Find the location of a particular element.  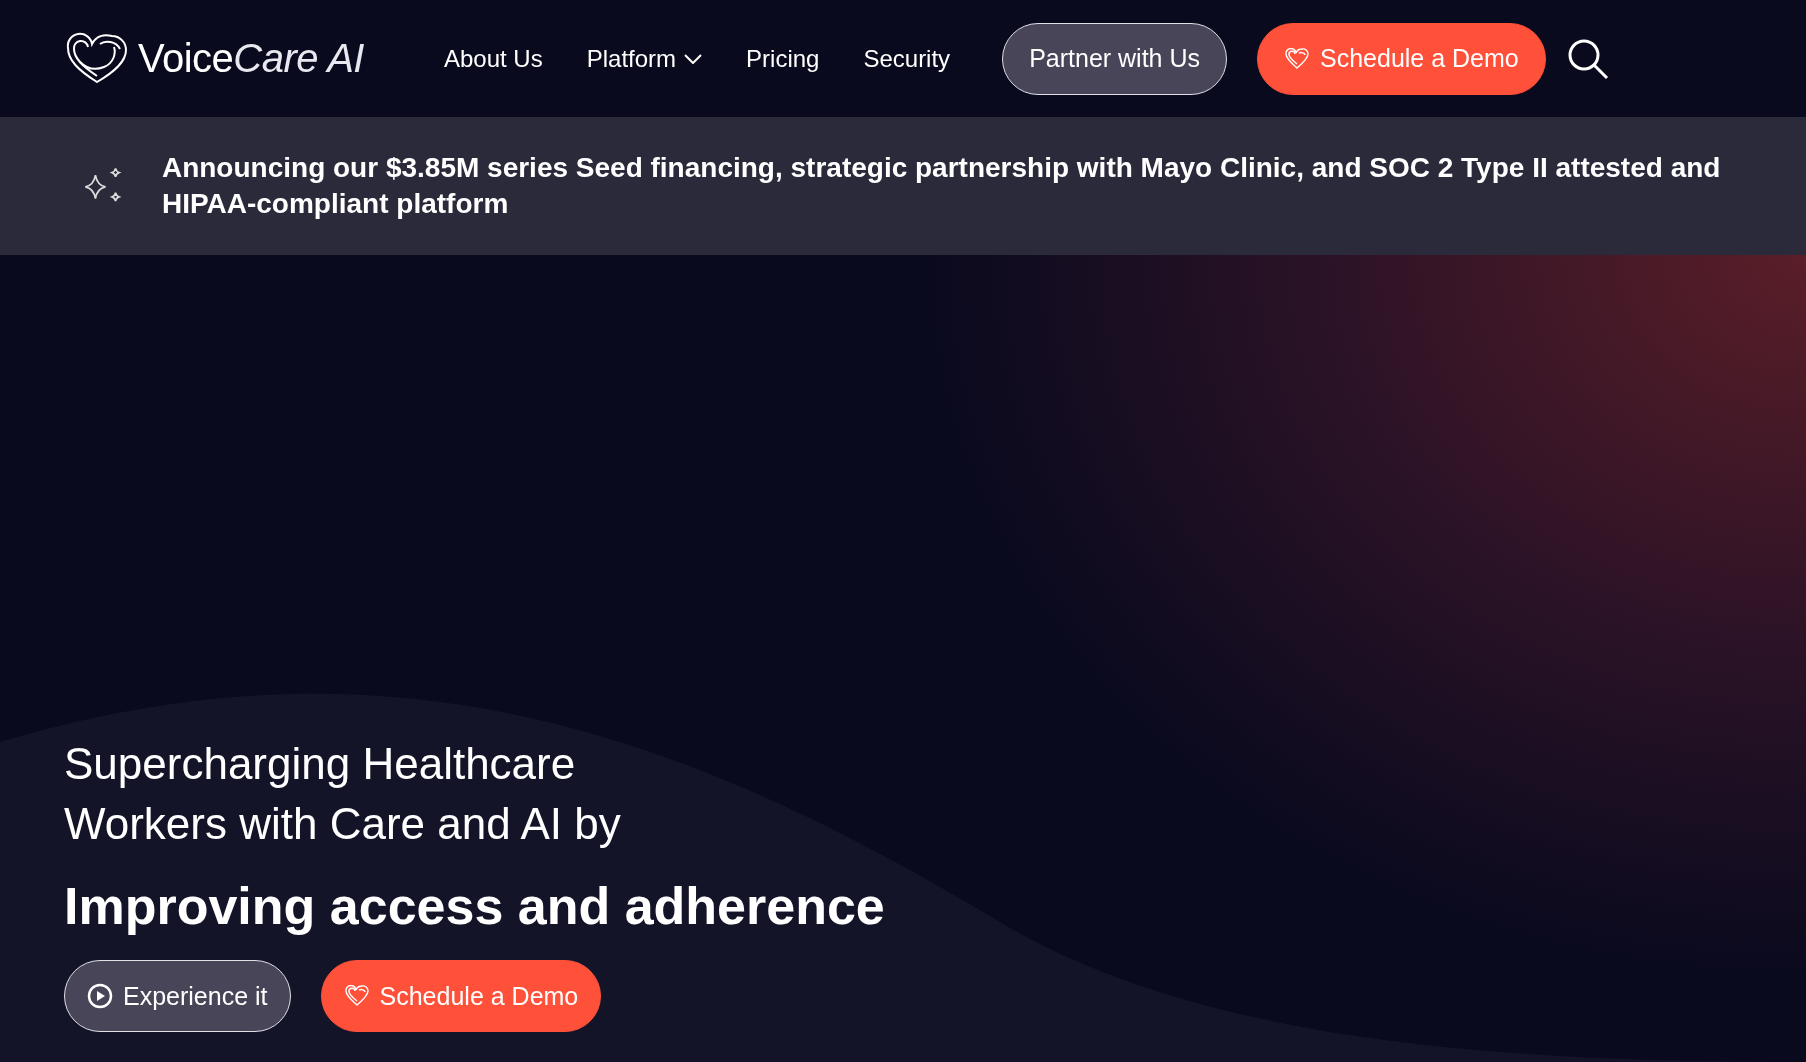

nav-link: Platform is located at coordinates (644, 58).